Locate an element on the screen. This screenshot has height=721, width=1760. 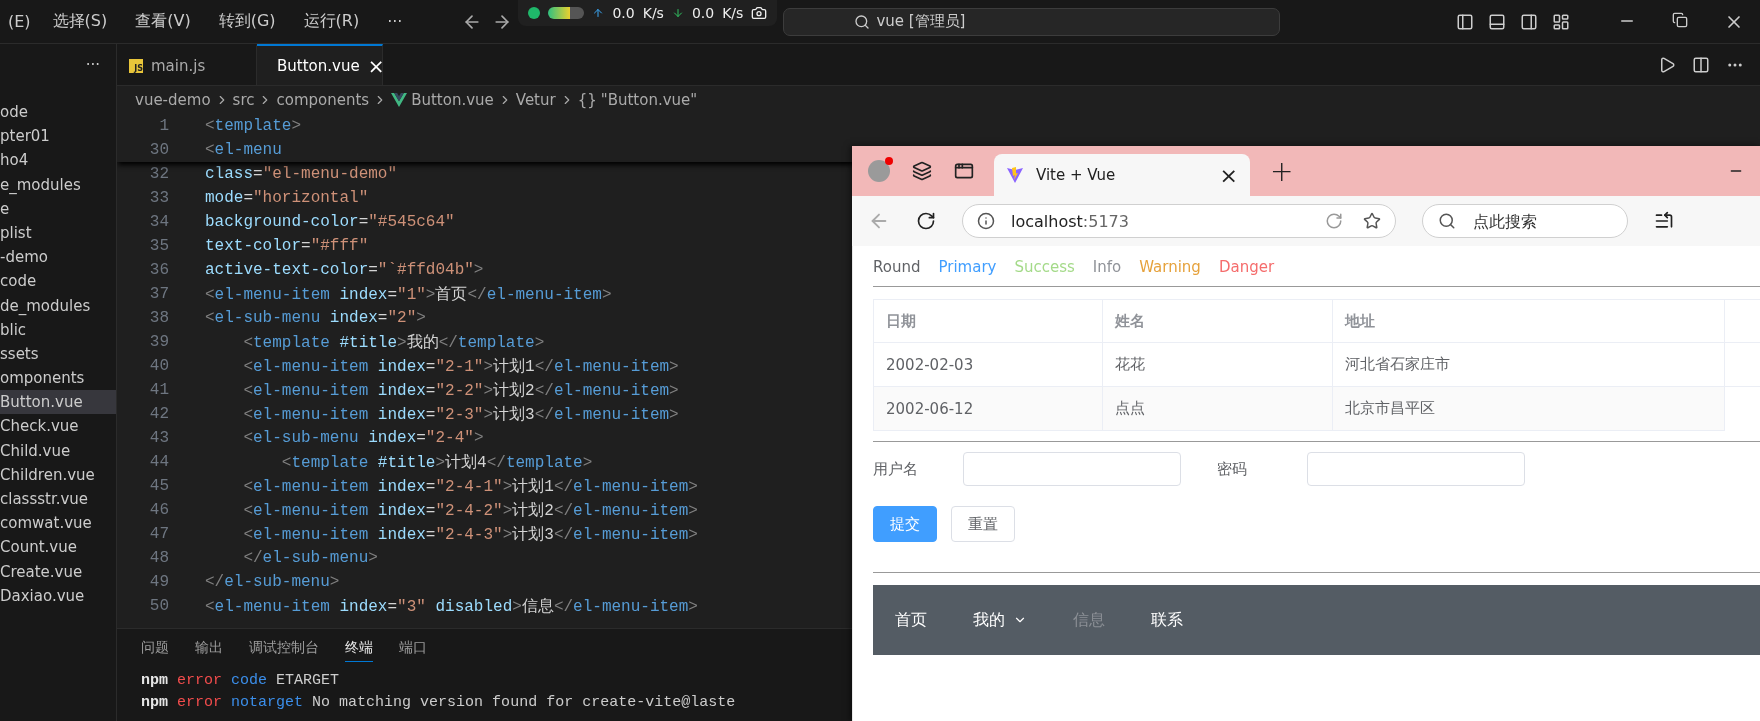
download-speed: 0.0 is located at coordinates (703, 13).